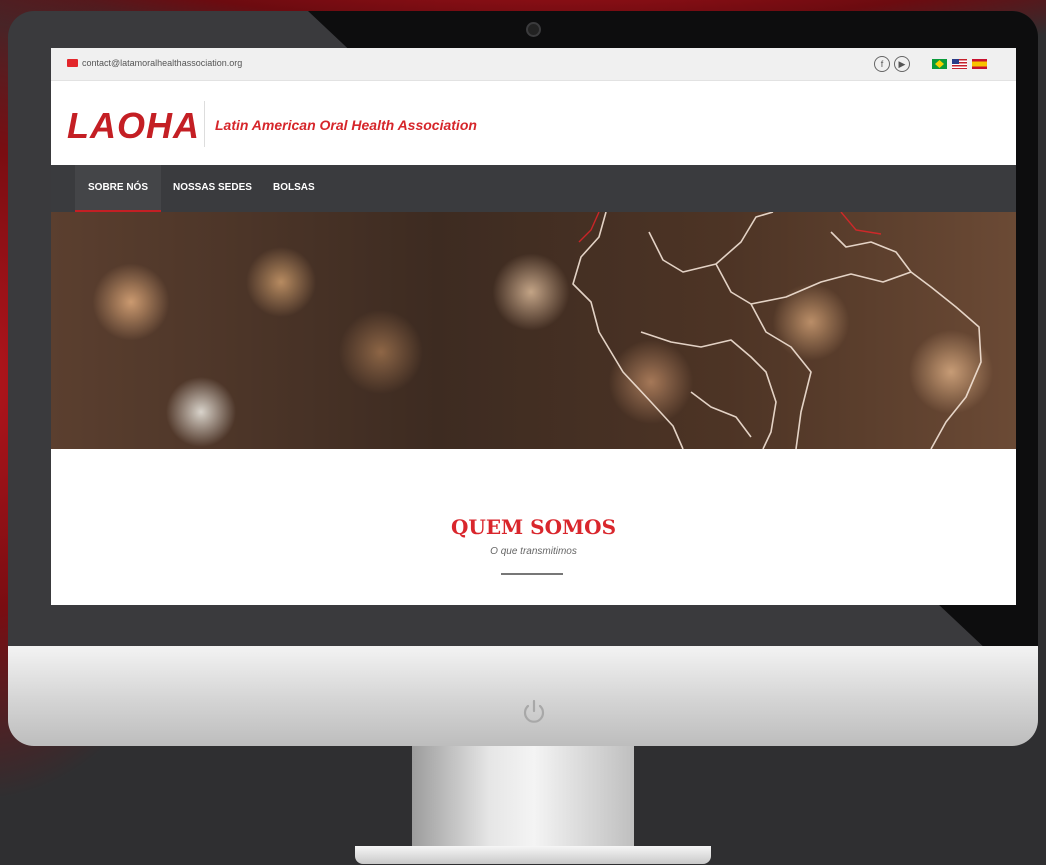  I want to click on facebook-icon: f, so click(882, 64).